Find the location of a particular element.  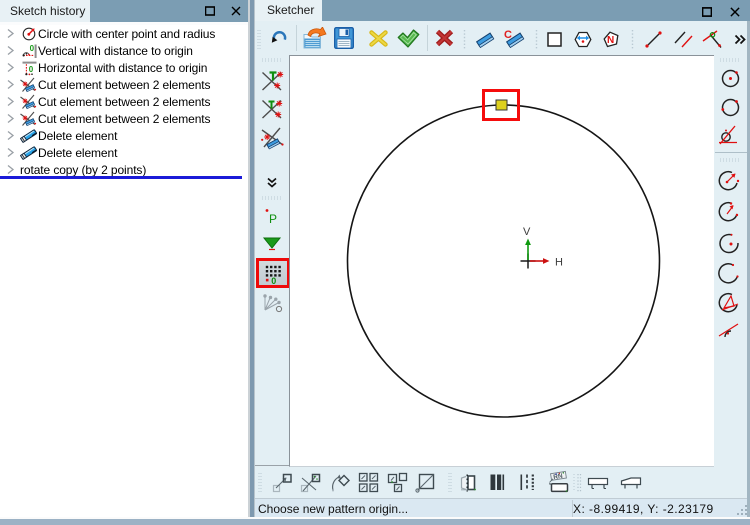

svg-text: N is located at coordinates (610, 40).